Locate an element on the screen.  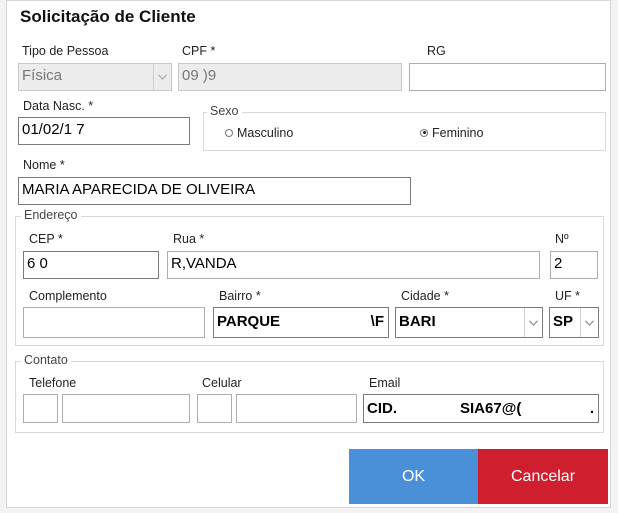
cidade-select: BARI is located at coordinates (469, 322).